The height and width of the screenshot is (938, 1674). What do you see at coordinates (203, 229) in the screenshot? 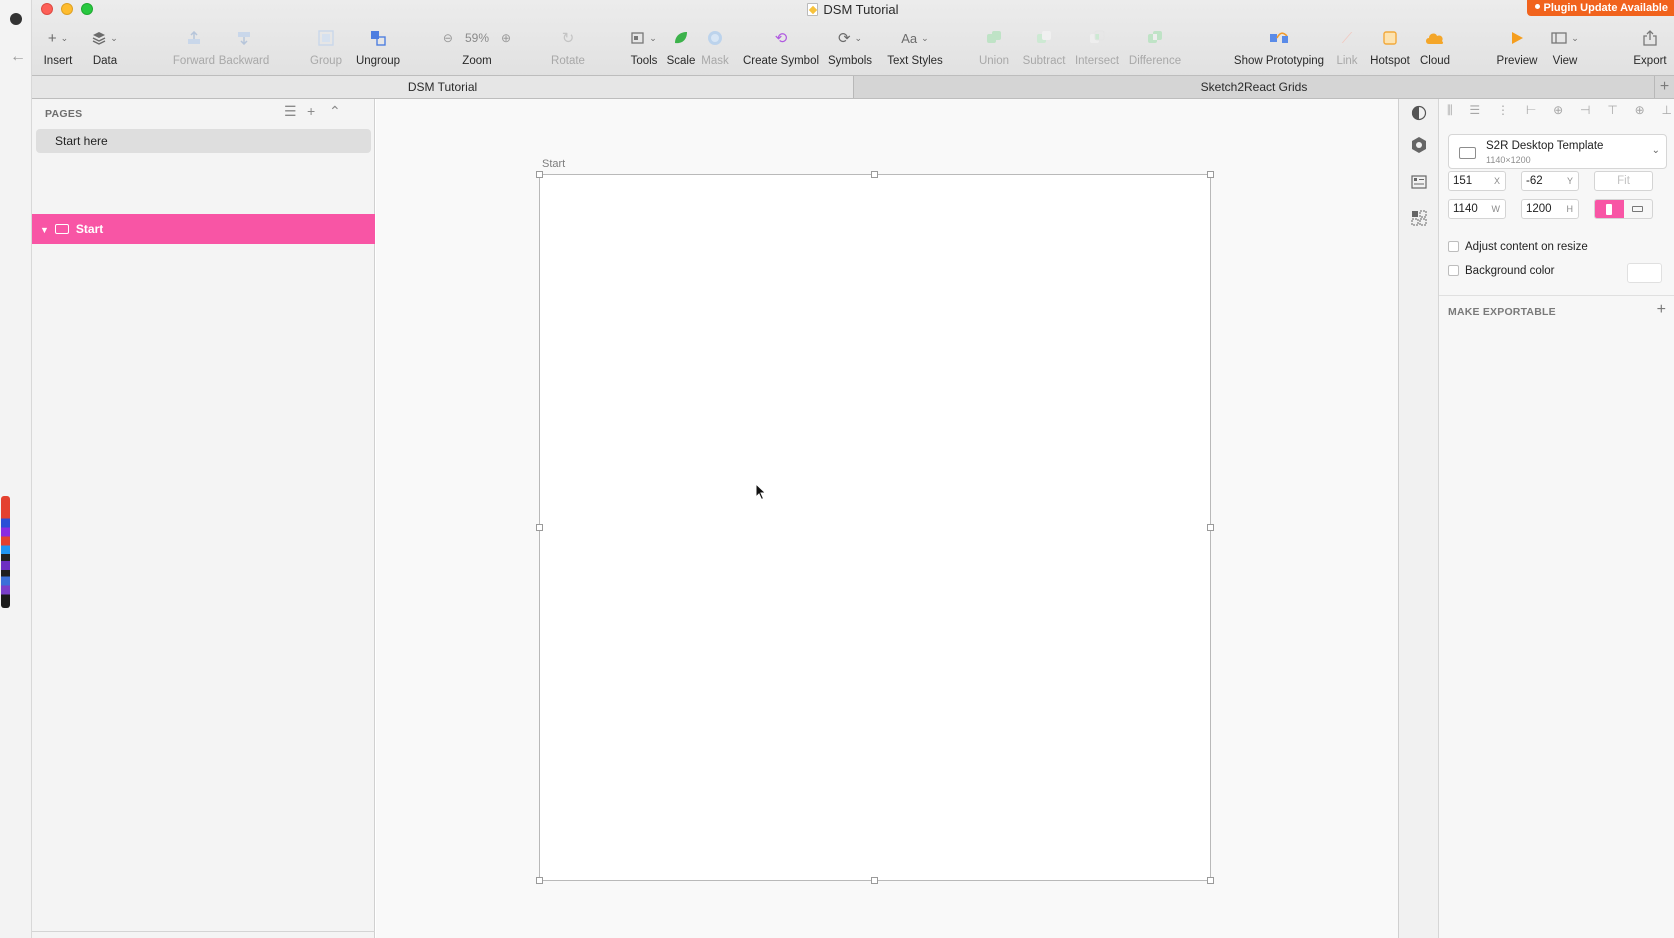
I see `layer-artboard-start: ▼ Start` at bounding box center [203, 229].